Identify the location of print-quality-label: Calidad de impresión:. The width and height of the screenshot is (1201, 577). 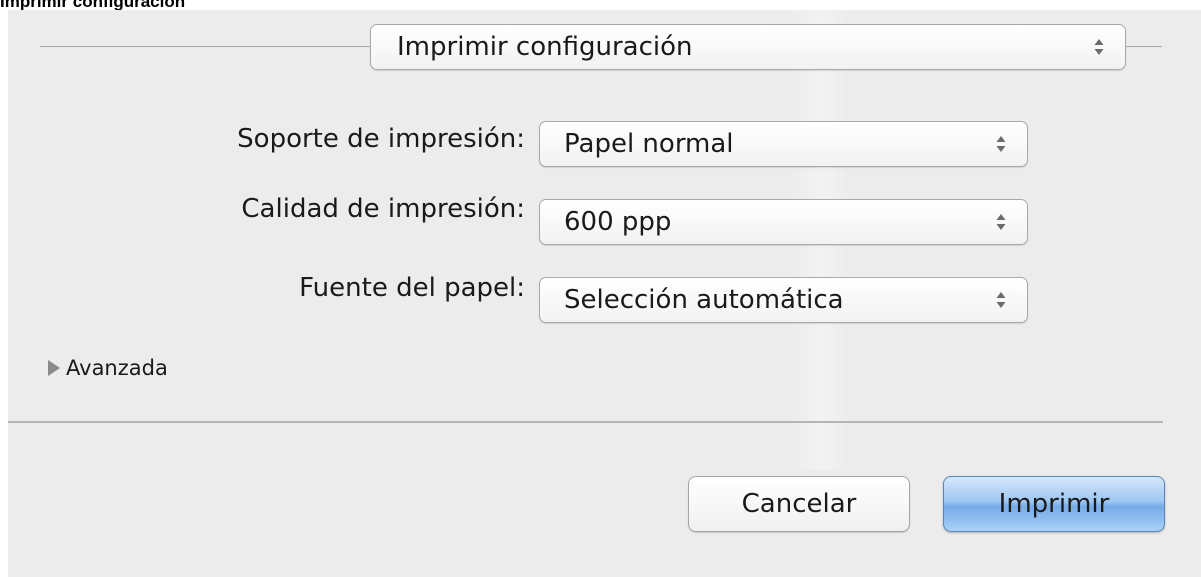
(383, 209).